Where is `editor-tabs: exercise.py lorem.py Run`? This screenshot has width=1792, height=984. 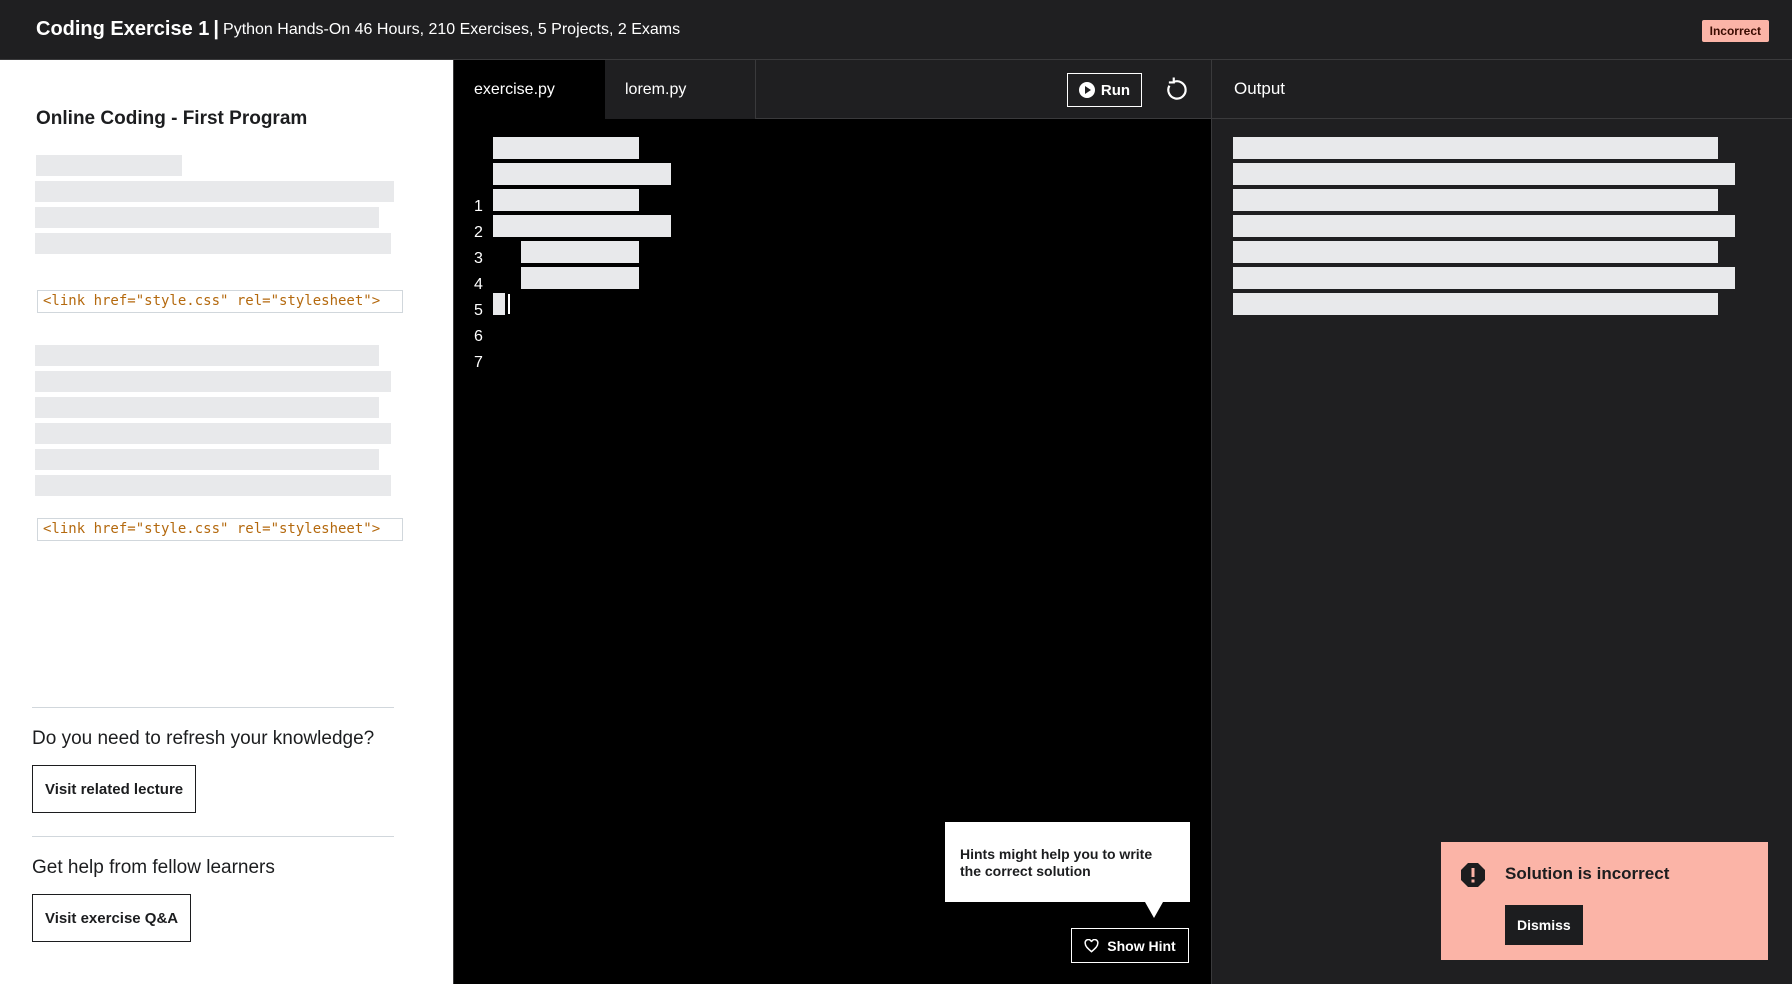
editor-tabs: exercise.py lorem.py Run is located at coordinates (833, 89).